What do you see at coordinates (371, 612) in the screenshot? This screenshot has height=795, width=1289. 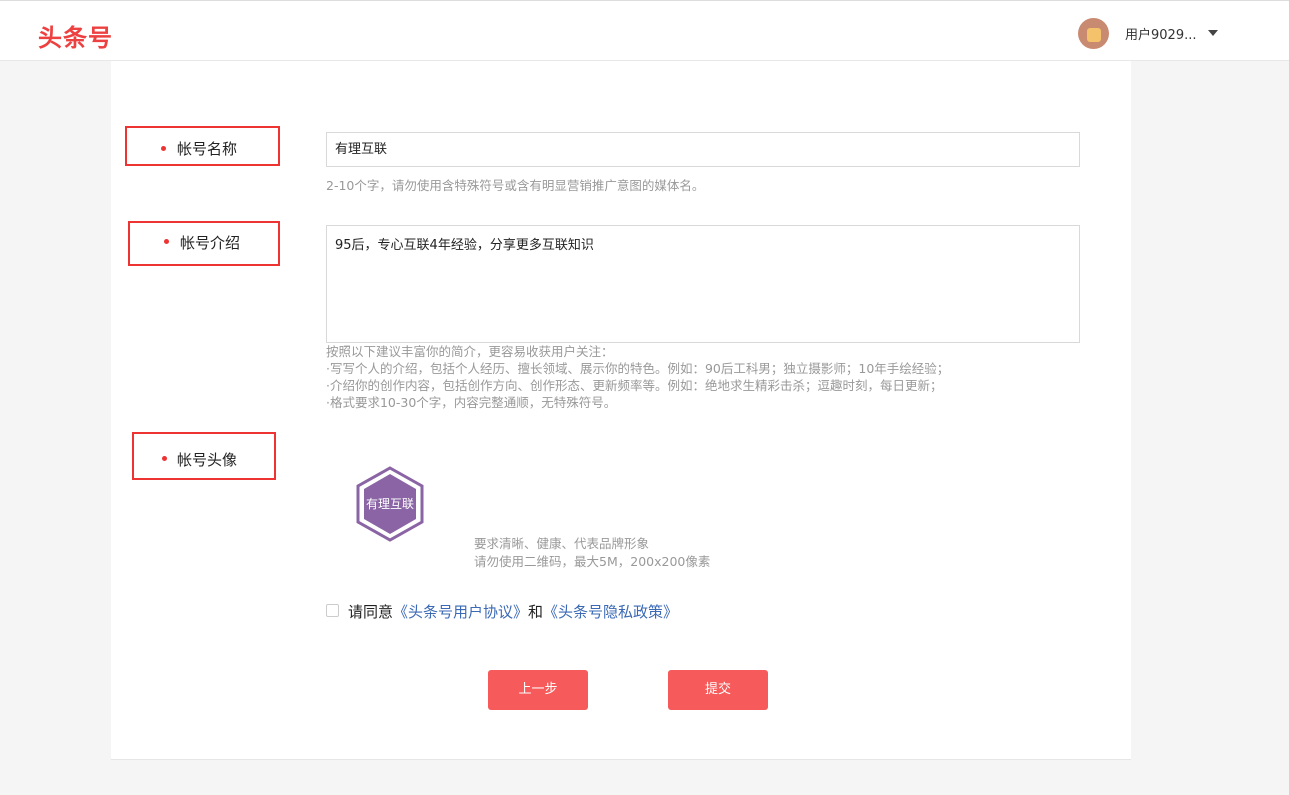 I see `agree-prefix: 请同意` at bounding box center [371, 612].